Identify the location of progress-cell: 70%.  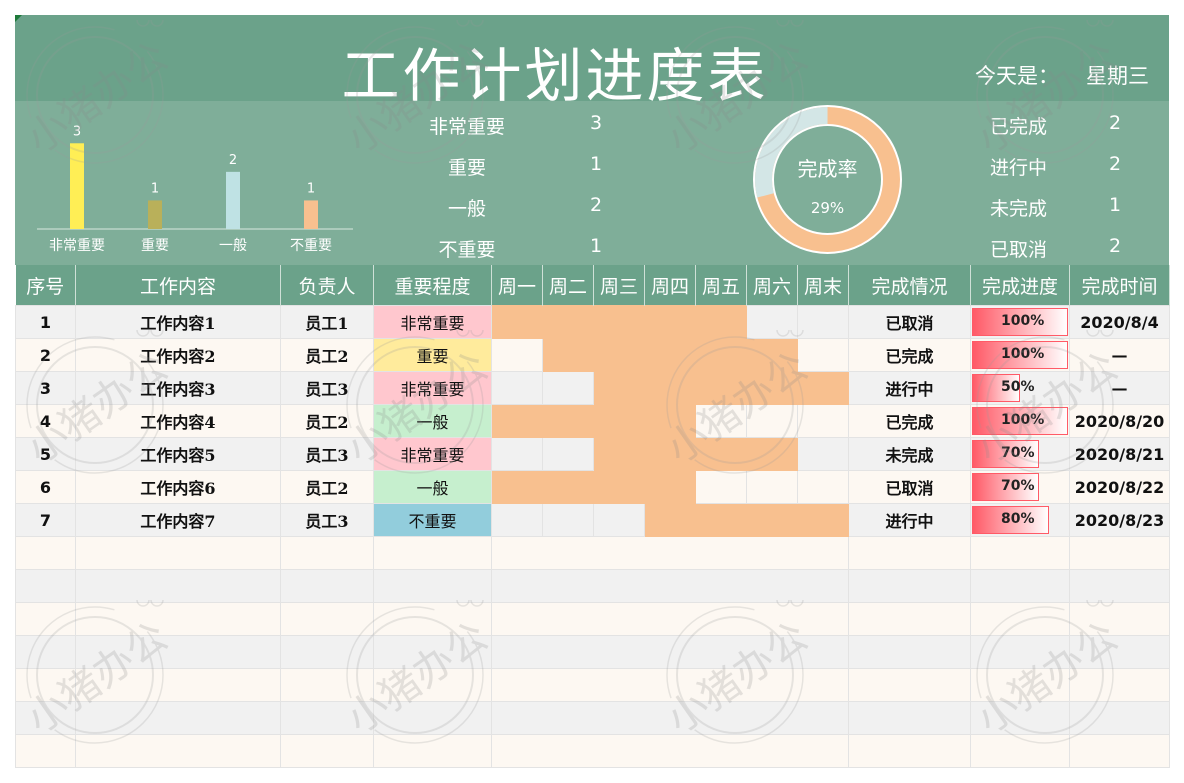
(1020, 454).